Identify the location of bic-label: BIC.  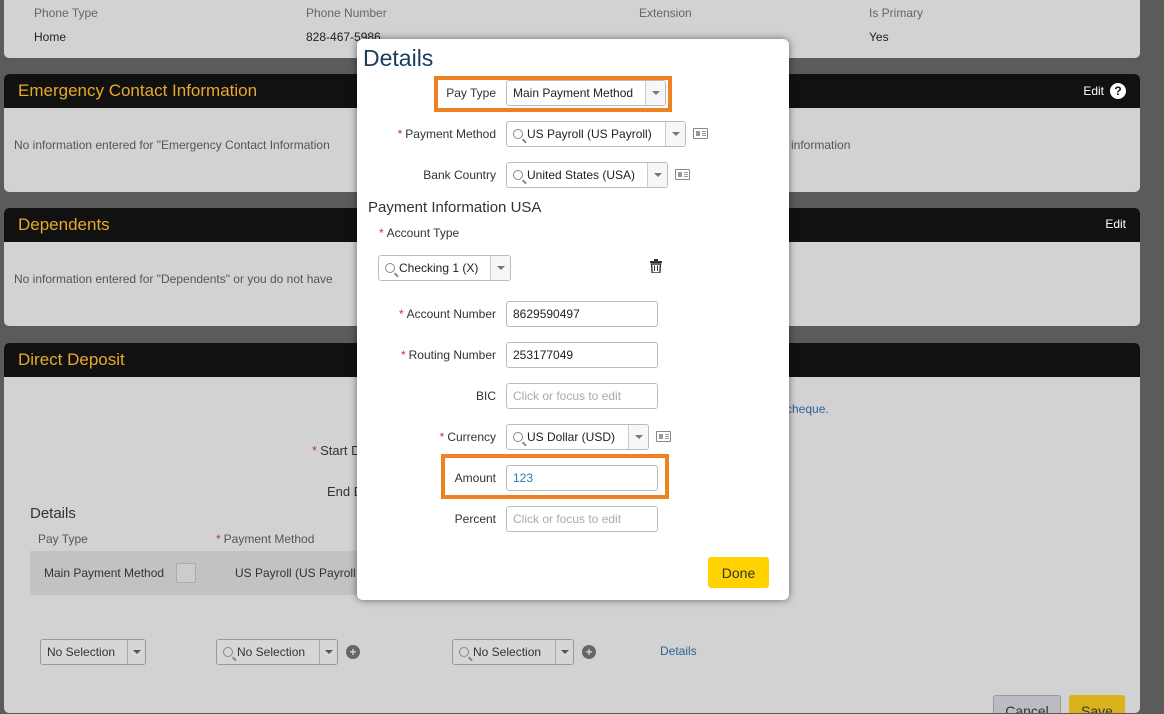
(485, 396).